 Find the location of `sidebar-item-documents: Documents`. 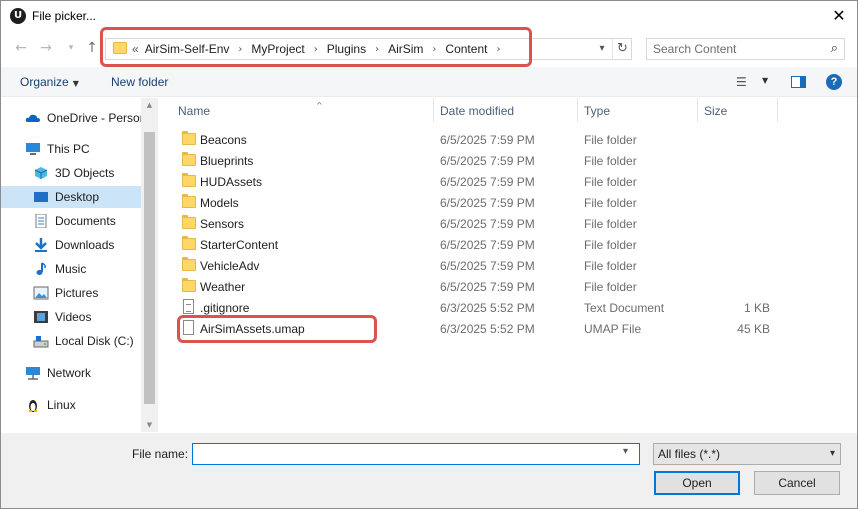

sidebar-item-documents: Documents is located at coordinates (71, 221).